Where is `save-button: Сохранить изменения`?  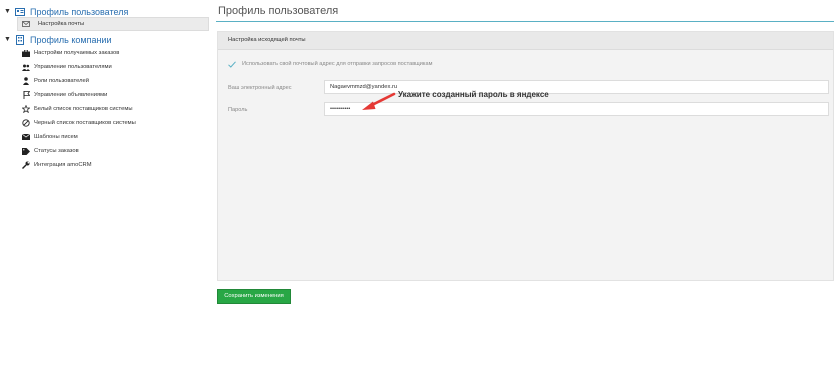 save-button: Сохранить изменения is located at coordinates (254, 296).